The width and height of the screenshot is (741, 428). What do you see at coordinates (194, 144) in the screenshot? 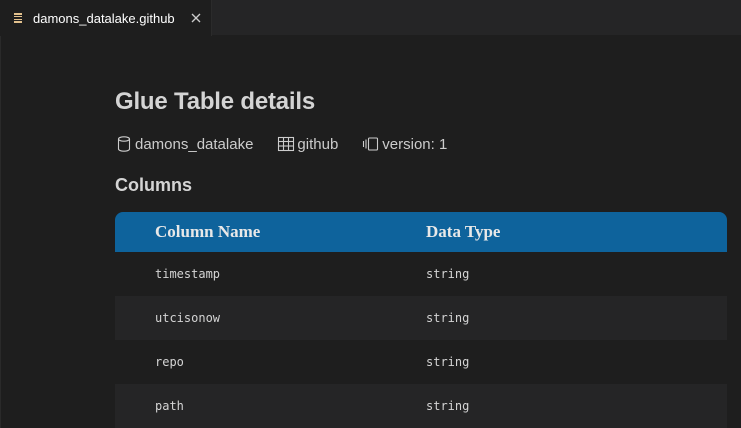
I see `database-name: damons_datalake` at bounding box center [194, 144].